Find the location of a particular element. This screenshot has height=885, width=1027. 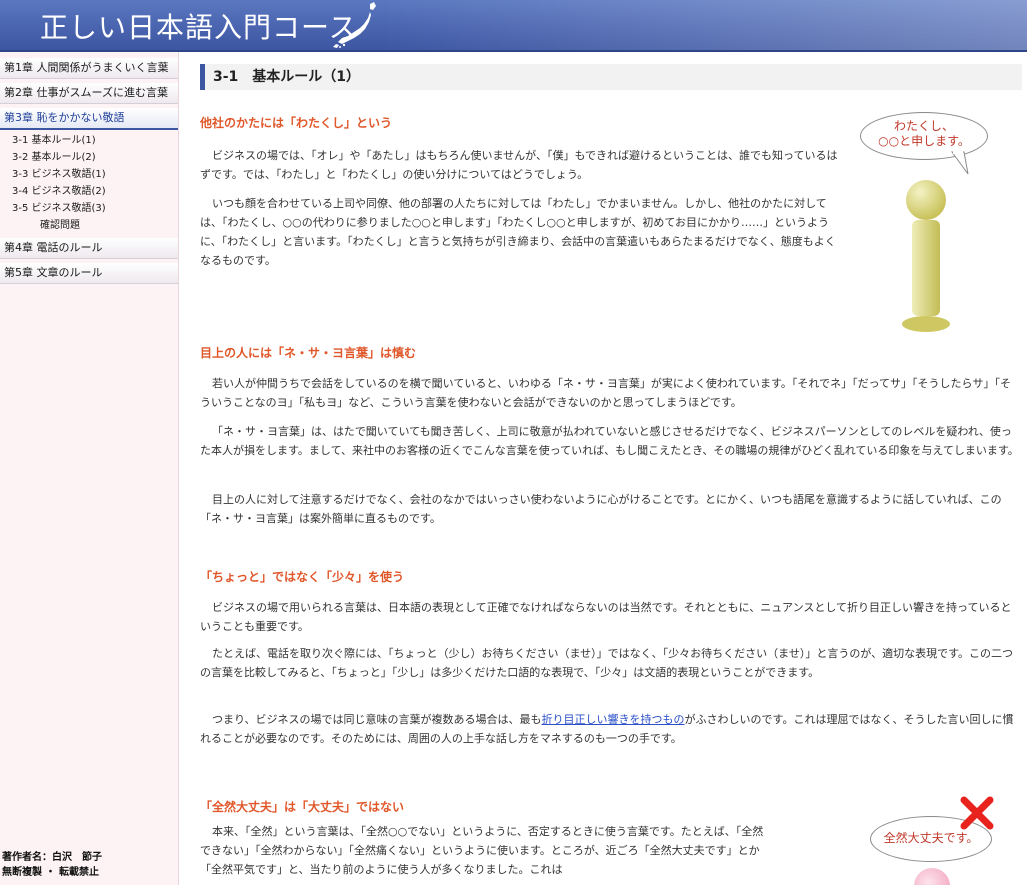

person-head-icon is located at coordinates (932, 876).